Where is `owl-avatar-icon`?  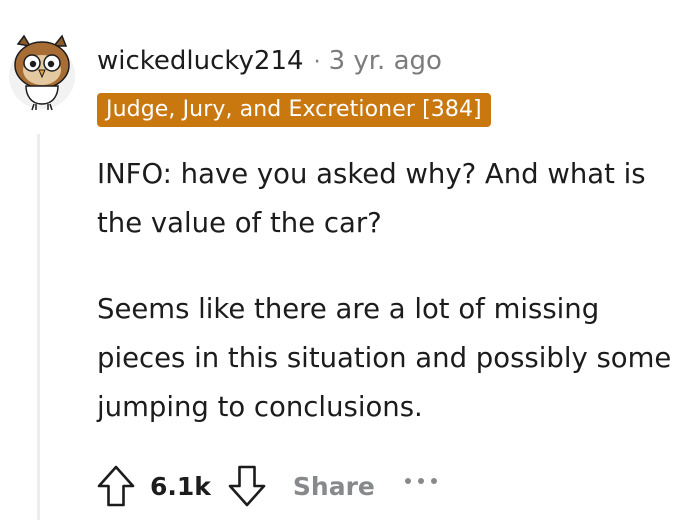
owl-avatar-icon is located at coordinates (42, 72).